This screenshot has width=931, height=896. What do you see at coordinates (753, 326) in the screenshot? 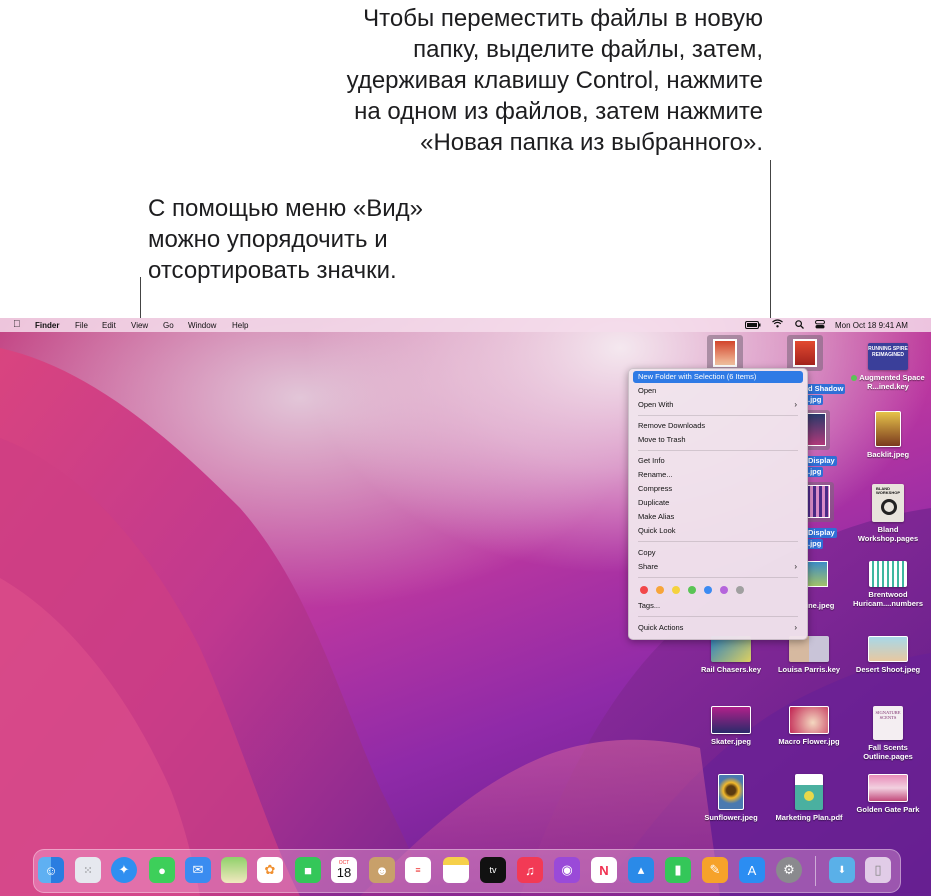
I see `battery-icon` at bounding box center [753, 326].